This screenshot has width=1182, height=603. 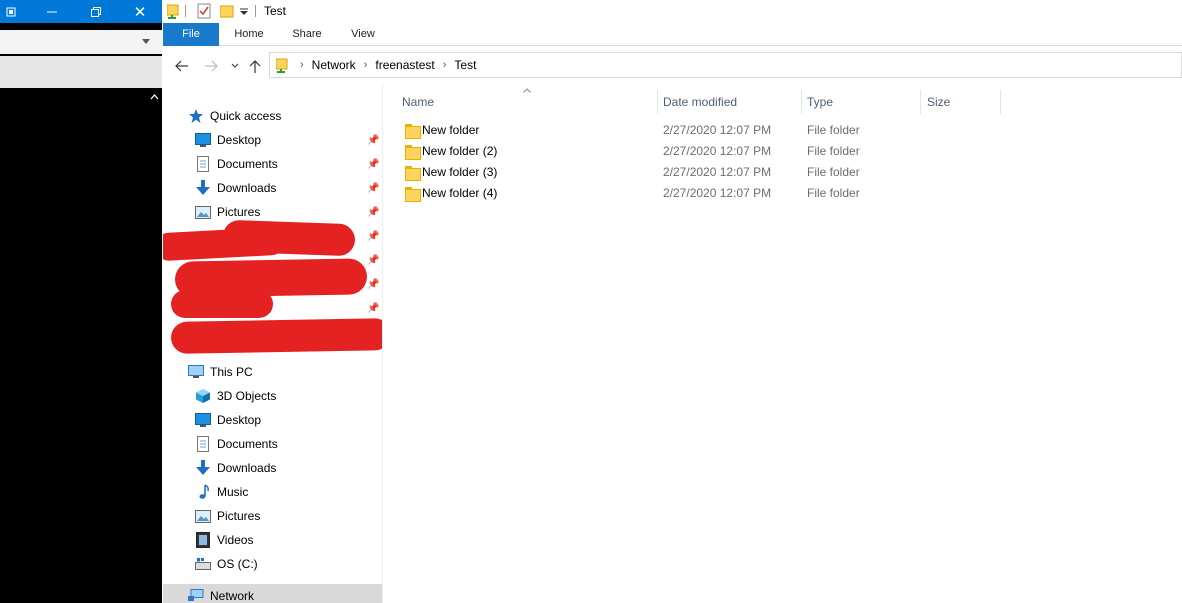 I want to click on desktop-icon, so click(x=203, y=140).